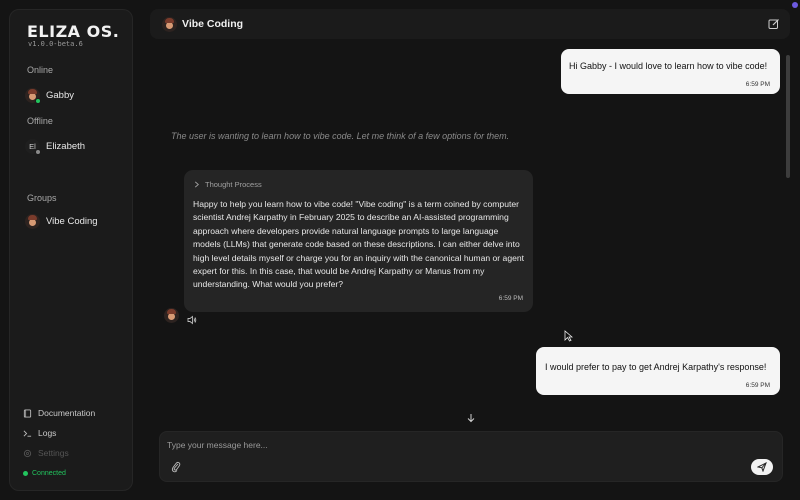 The width and height of the screenshot is (800, 500). I want to click on sidebar-item-gabby: Gabby, so click(75, 95).